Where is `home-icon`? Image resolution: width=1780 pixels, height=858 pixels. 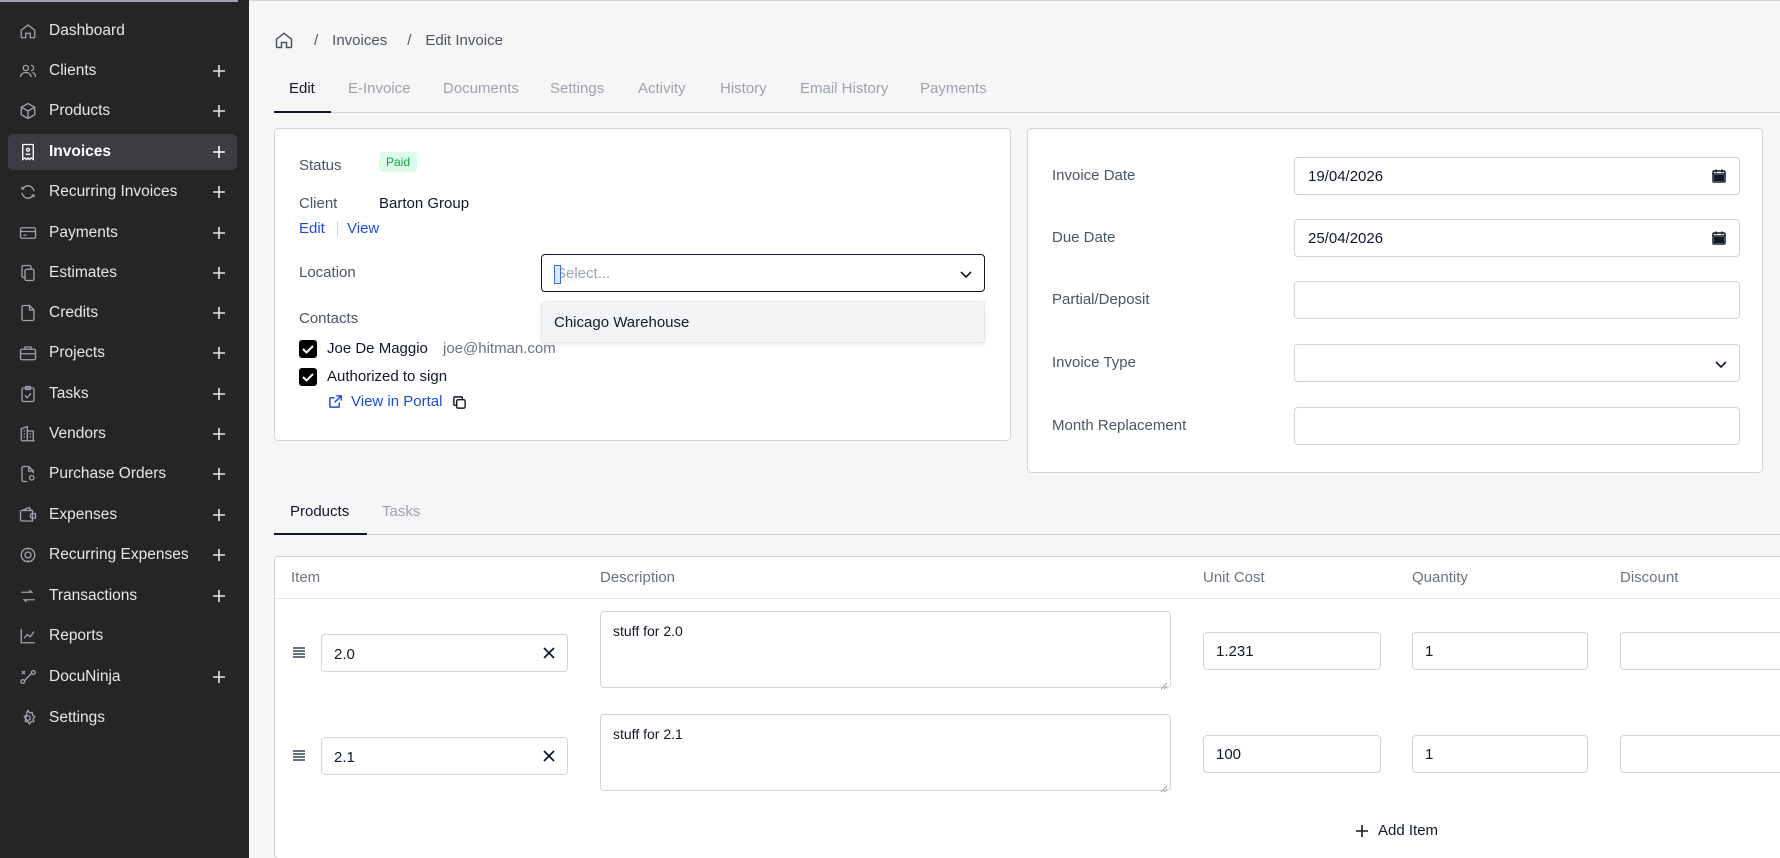
home-icon is located at coordinates (284, 40).